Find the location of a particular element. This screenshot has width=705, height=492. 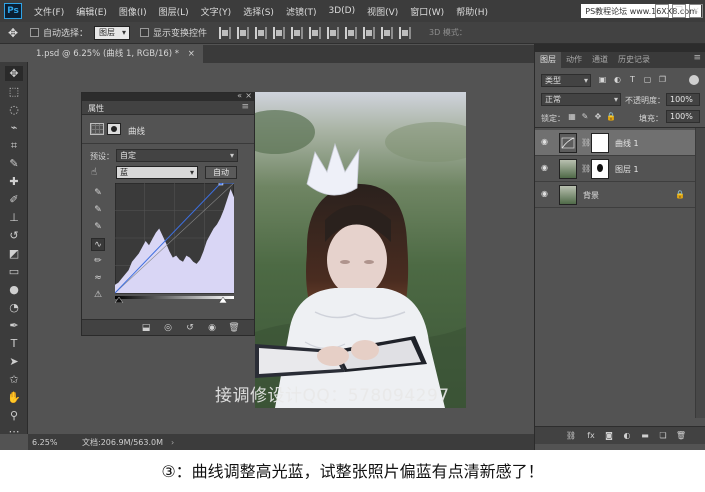

layer-name: 背景 is located at coordinates (591, 195).